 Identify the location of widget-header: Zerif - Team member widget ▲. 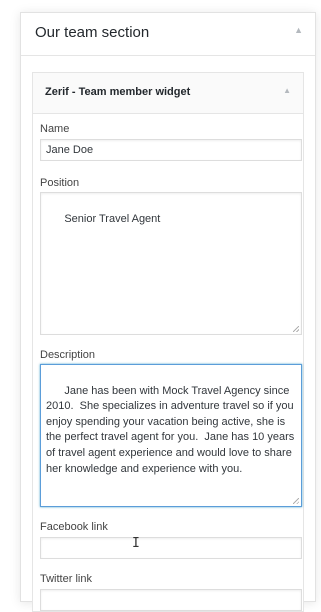
(168, 93).